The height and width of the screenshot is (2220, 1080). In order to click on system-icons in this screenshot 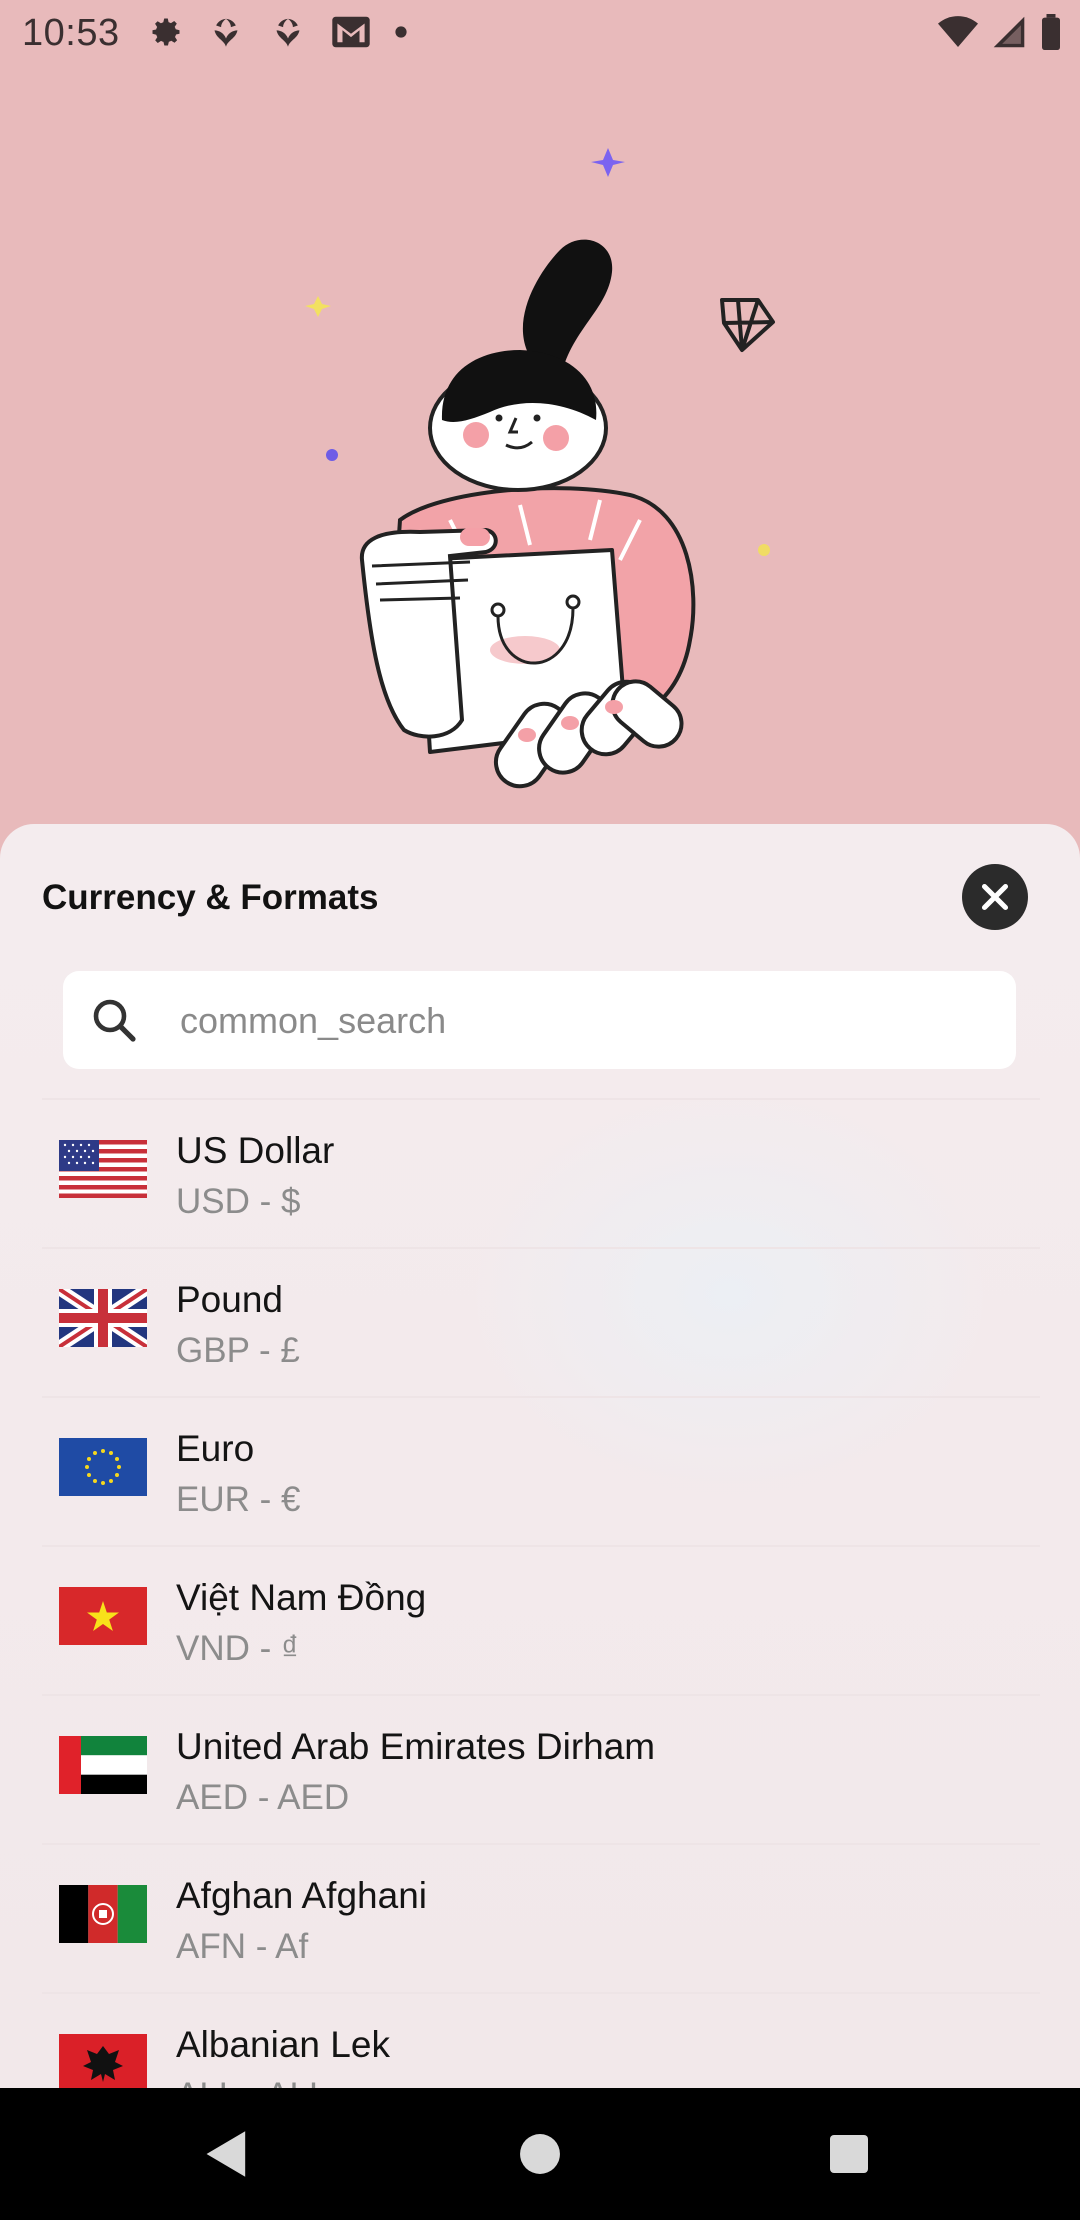, I will do `click(1000, 32)`.